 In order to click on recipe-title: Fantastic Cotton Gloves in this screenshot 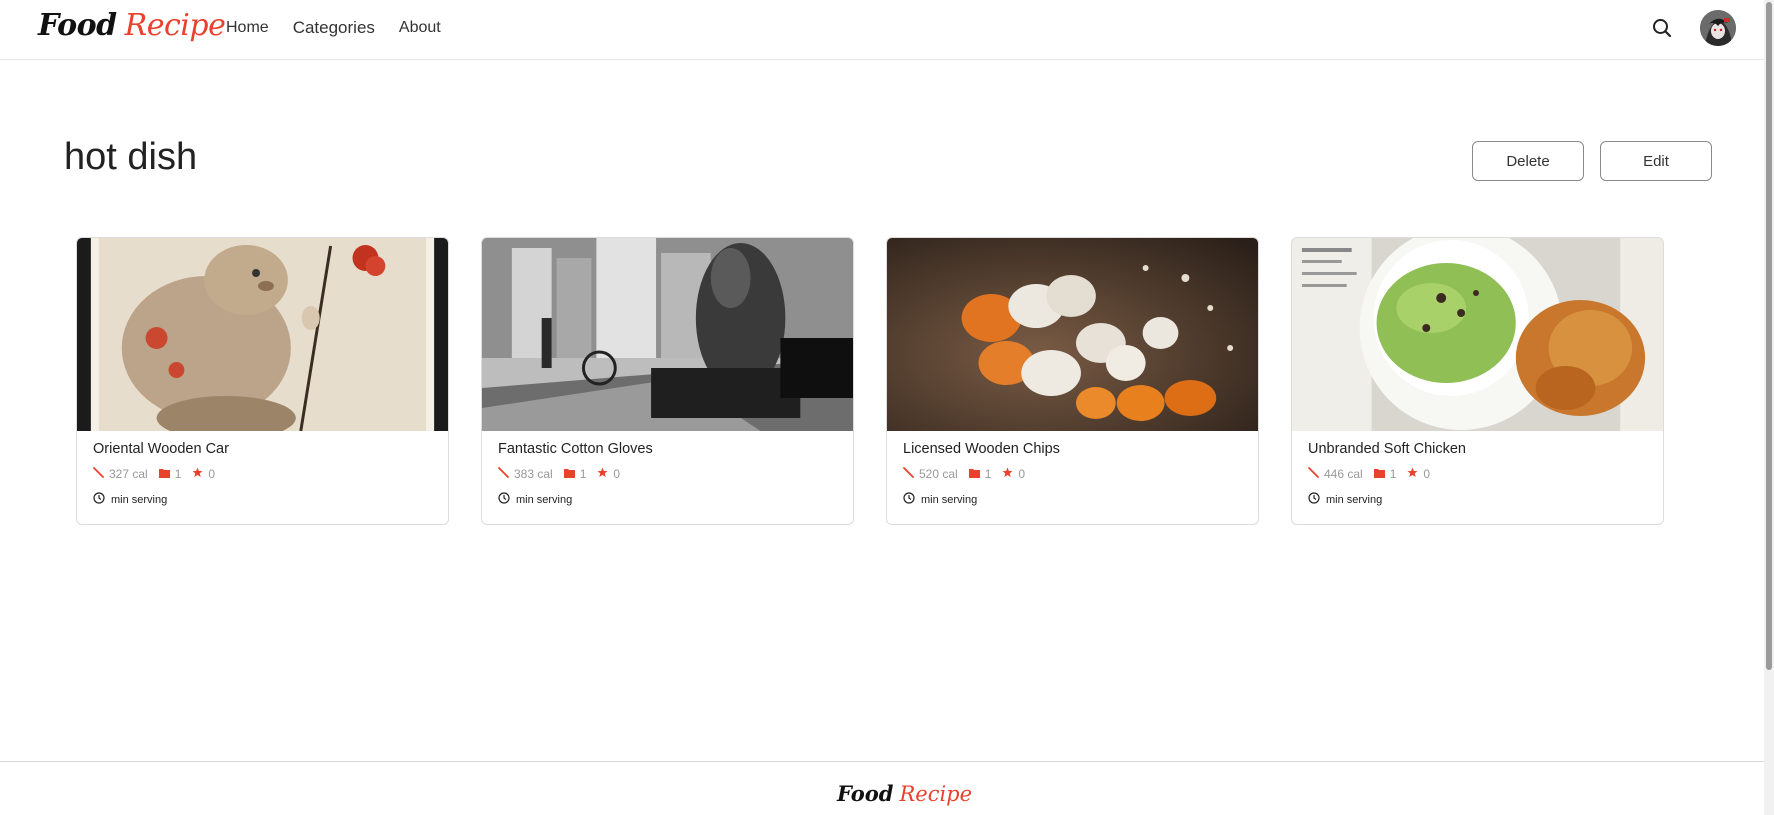, I will do `click(575, 449)`.